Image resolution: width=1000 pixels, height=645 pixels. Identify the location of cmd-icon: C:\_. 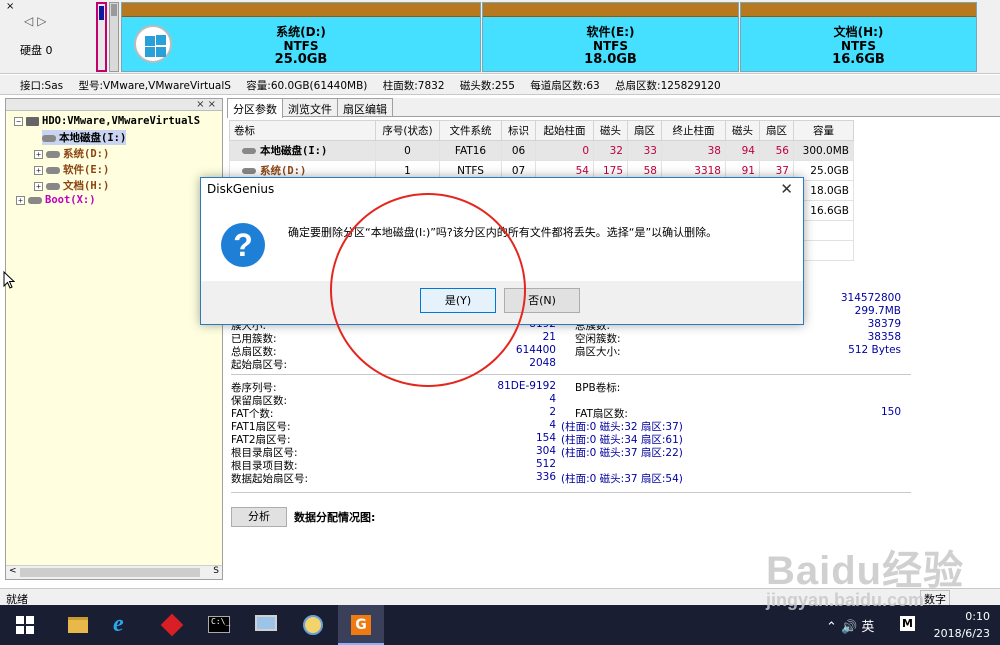
(219, 625).